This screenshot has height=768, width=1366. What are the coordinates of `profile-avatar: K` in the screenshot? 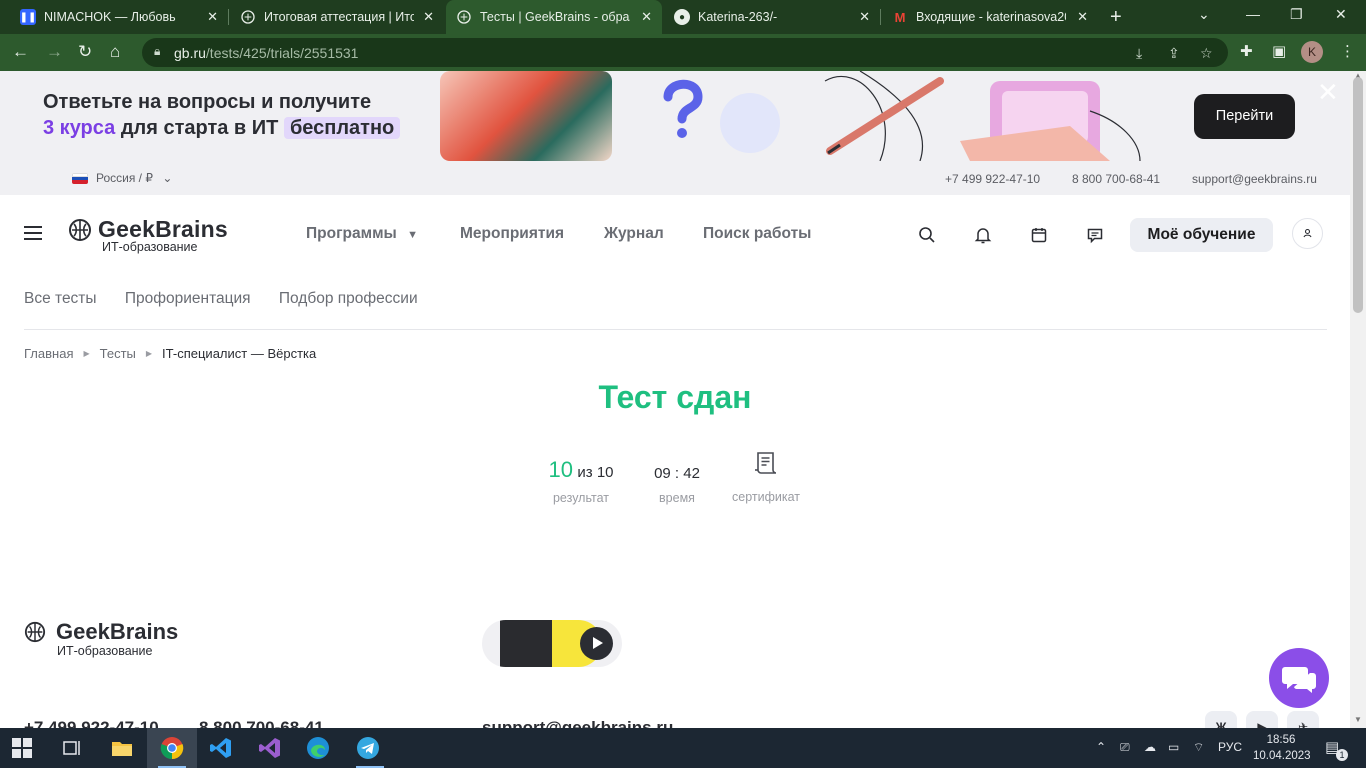 It's located at (1312, 52).